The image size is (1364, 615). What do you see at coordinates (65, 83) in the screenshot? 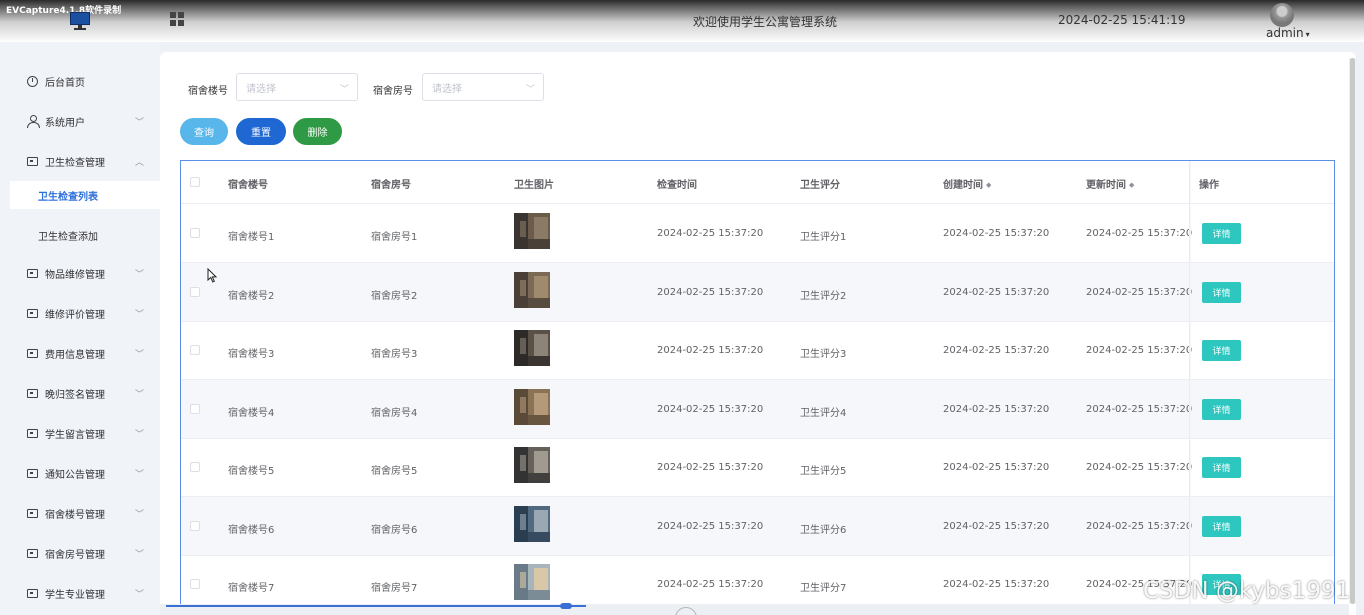
I see `sidebar-item-label: 后台首页` at bounding box center [65, 83].